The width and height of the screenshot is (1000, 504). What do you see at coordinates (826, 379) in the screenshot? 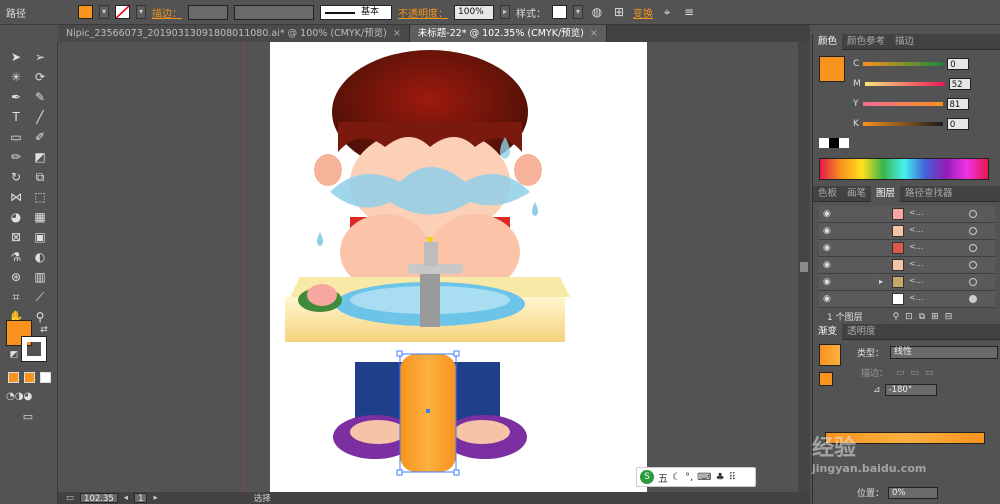
I see `fill-swatch-small` at bounding box center [826, 379].